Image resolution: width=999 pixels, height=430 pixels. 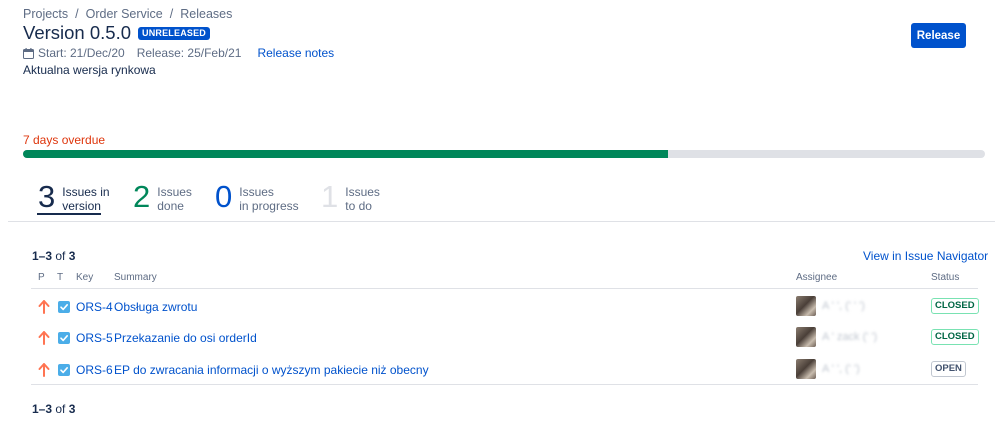 I want to click on issues-to-do-label: Issues to do, so click(x=362, y=199).